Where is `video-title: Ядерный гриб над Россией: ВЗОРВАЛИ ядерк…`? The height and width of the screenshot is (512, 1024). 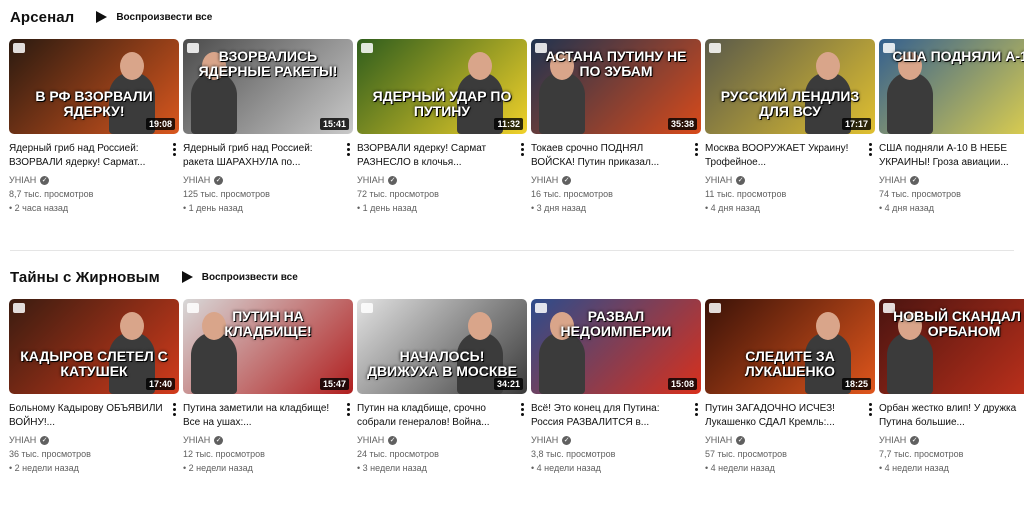
video-title: Ядерный гриб над Россией: ВЗОРВАЛИ ядерк… is located at coordinates (94, 156).